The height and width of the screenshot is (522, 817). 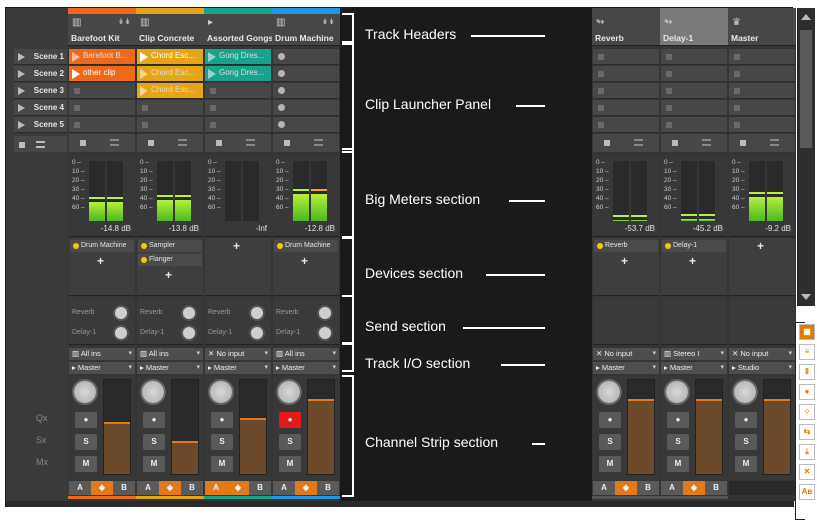 I want to click on track-input-select: ▥ Stereo I ▾, so click(x=694, y=354).